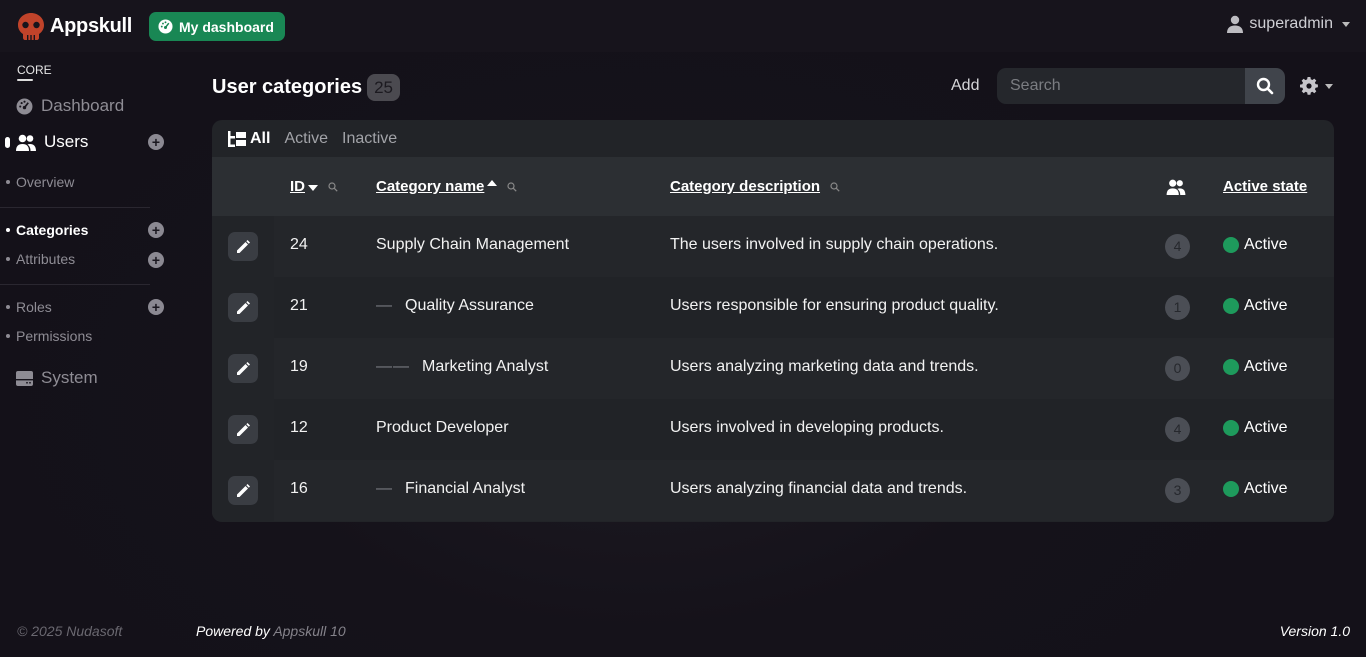  Describe the element at coordinates (54, 336) in the screenshot. I see `sidebar-item-label: Permissions` at that location.